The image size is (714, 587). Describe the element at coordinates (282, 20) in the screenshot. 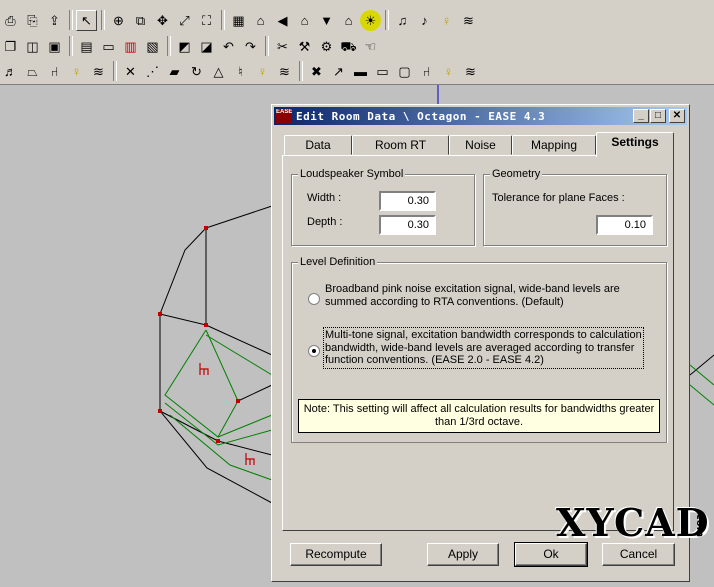

I see `arrow-left-icon: ◀` at that location.